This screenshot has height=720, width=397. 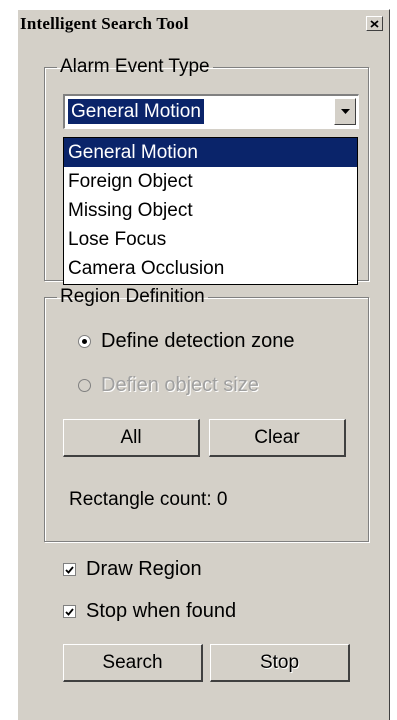 What do you see at coordinates (148, 499) in the screenshot?
I see `rectangle-count-label: Rectangle count: 0` at bounding box center [148, 499].